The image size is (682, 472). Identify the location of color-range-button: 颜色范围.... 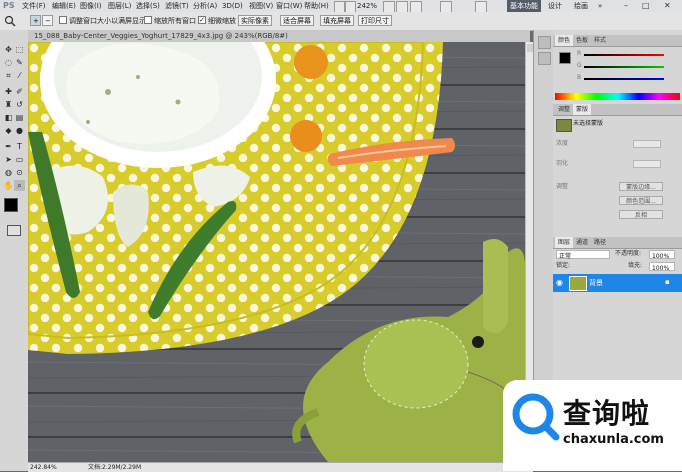
(641, 200).